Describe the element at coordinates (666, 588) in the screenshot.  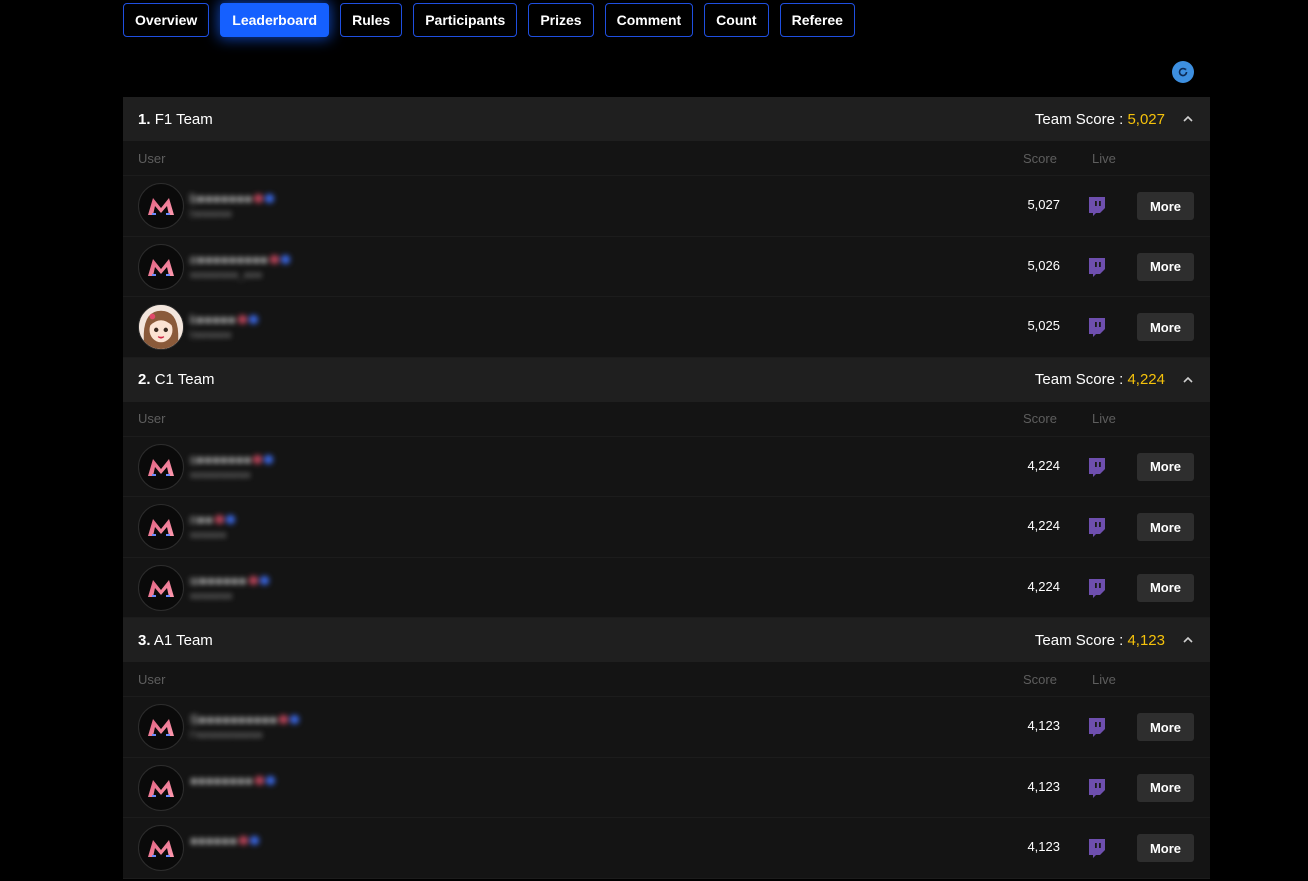
I see `table-row: w●●●●●● ●●●●●●● 4,224 More` at that location.